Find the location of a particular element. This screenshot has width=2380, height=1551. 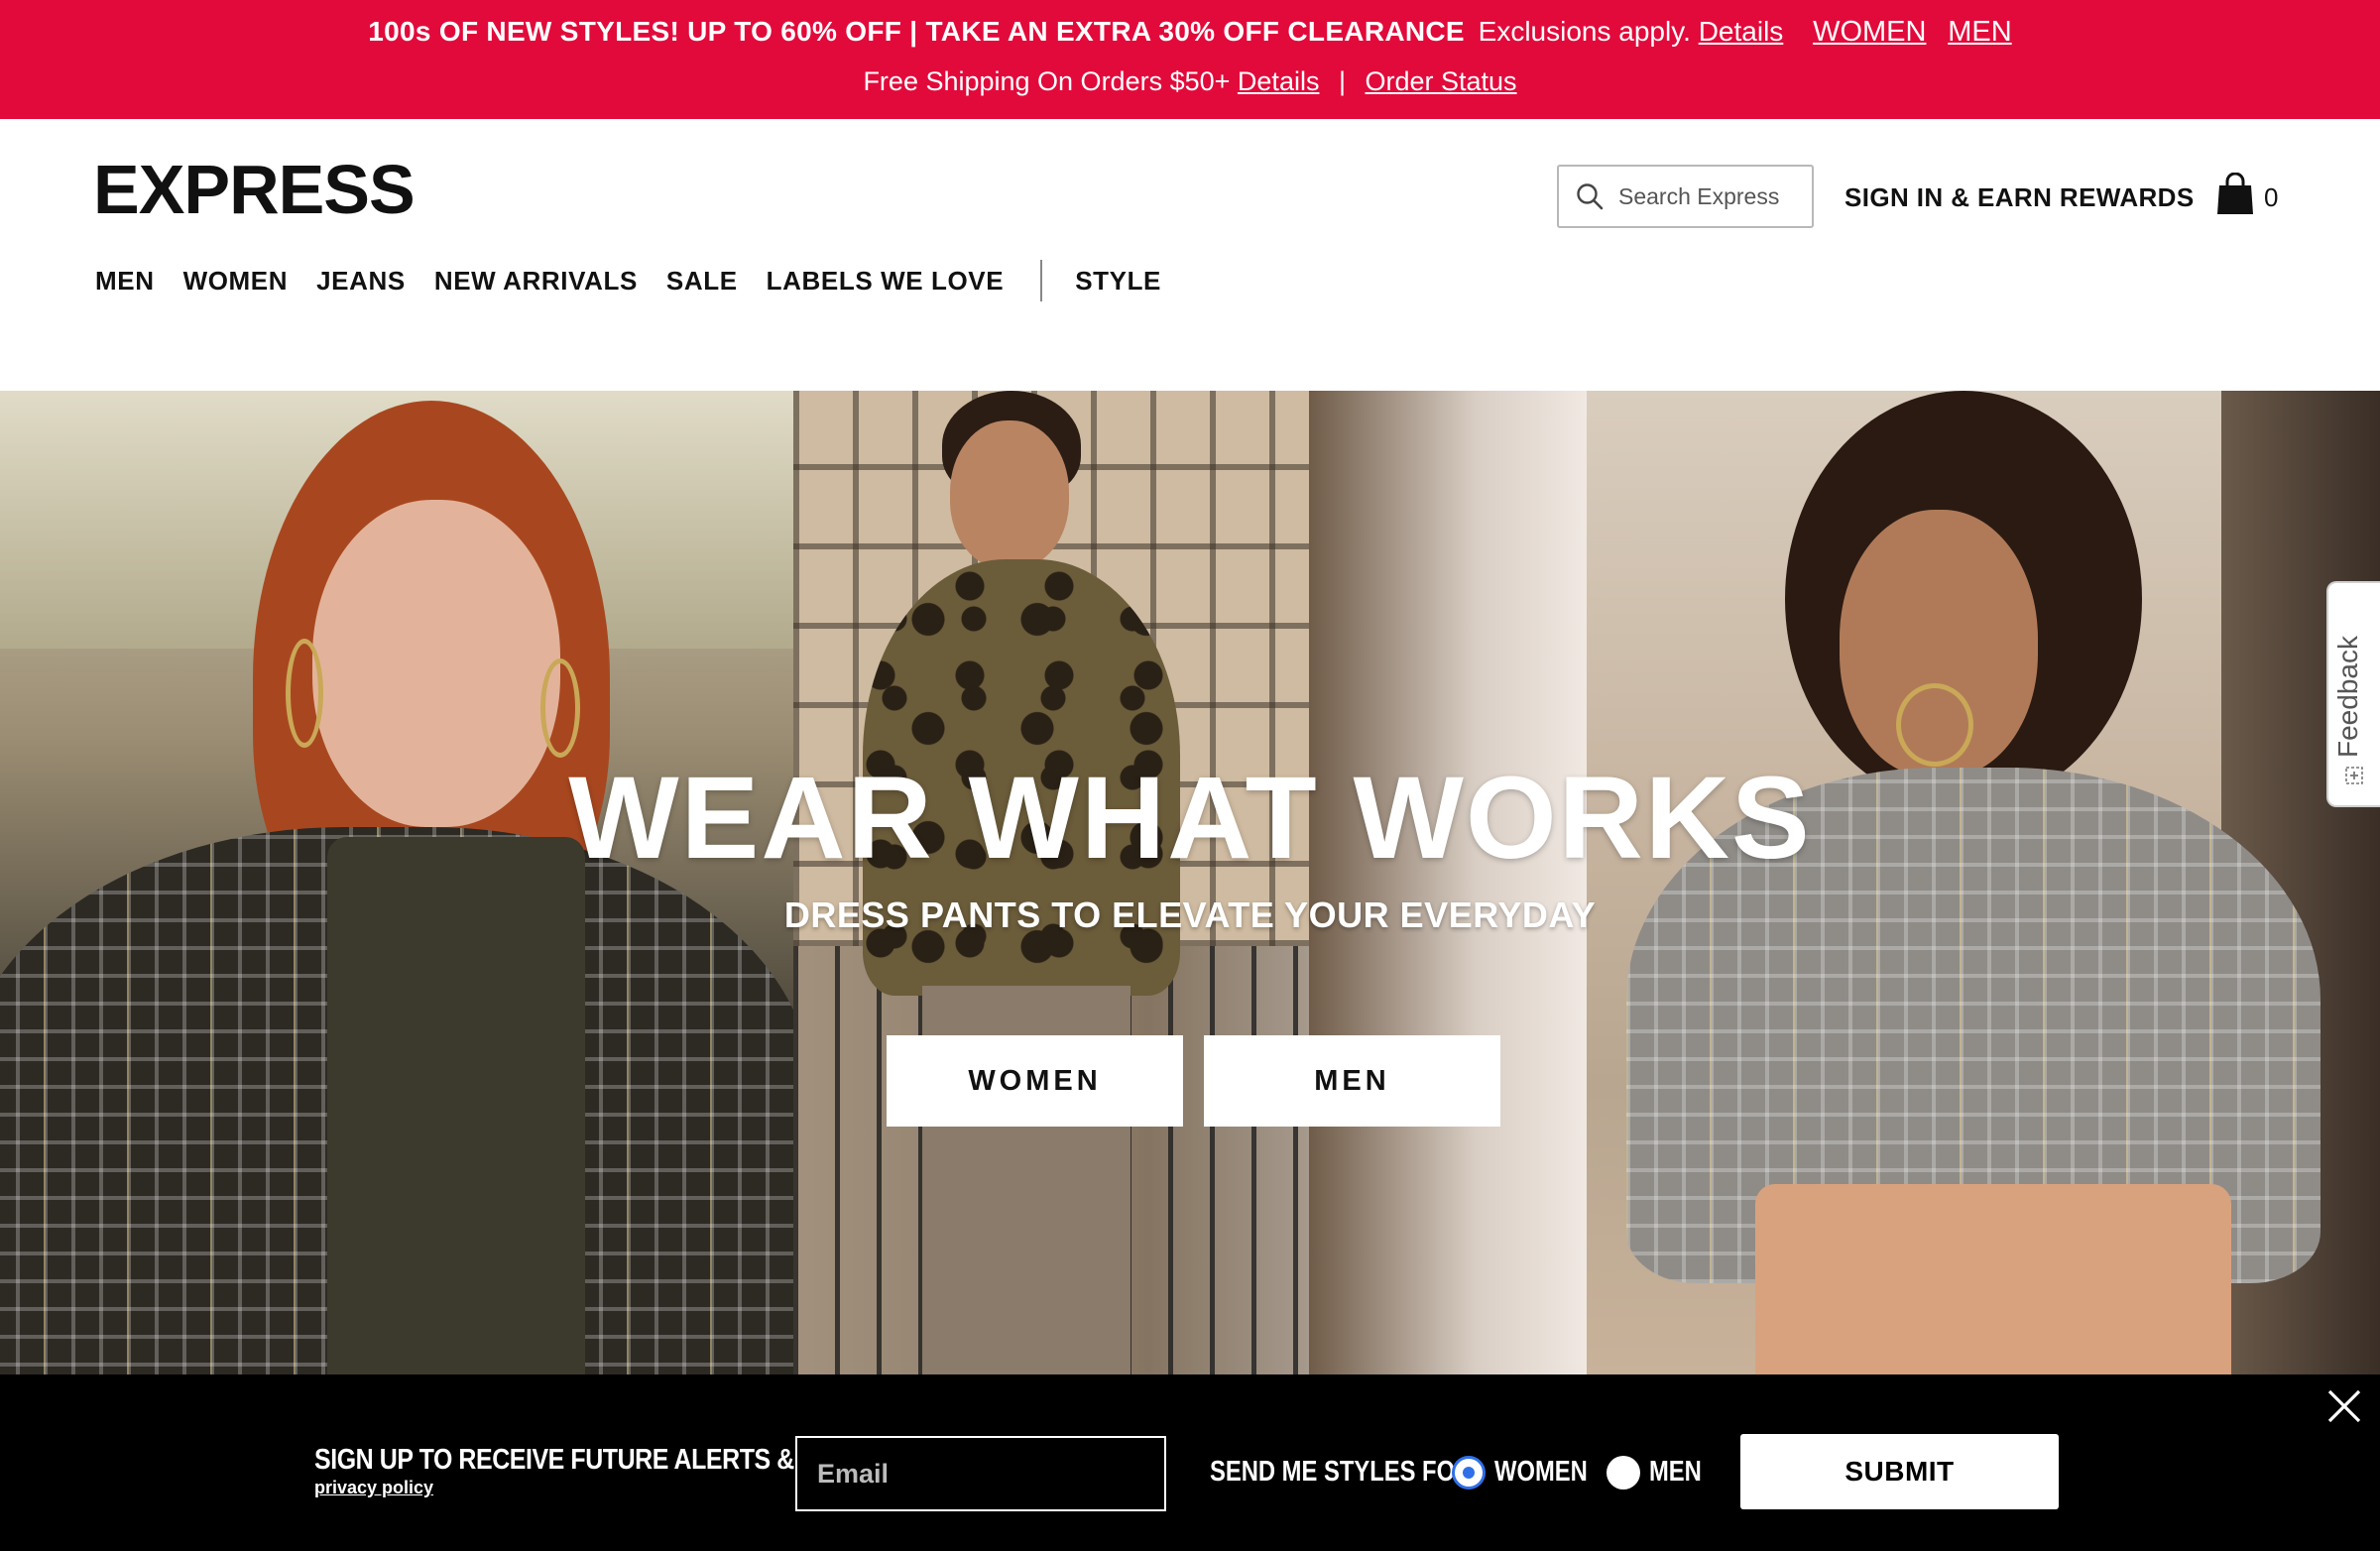

privacy-policy-link: privacy policy is located at coordinates (373, 1488).